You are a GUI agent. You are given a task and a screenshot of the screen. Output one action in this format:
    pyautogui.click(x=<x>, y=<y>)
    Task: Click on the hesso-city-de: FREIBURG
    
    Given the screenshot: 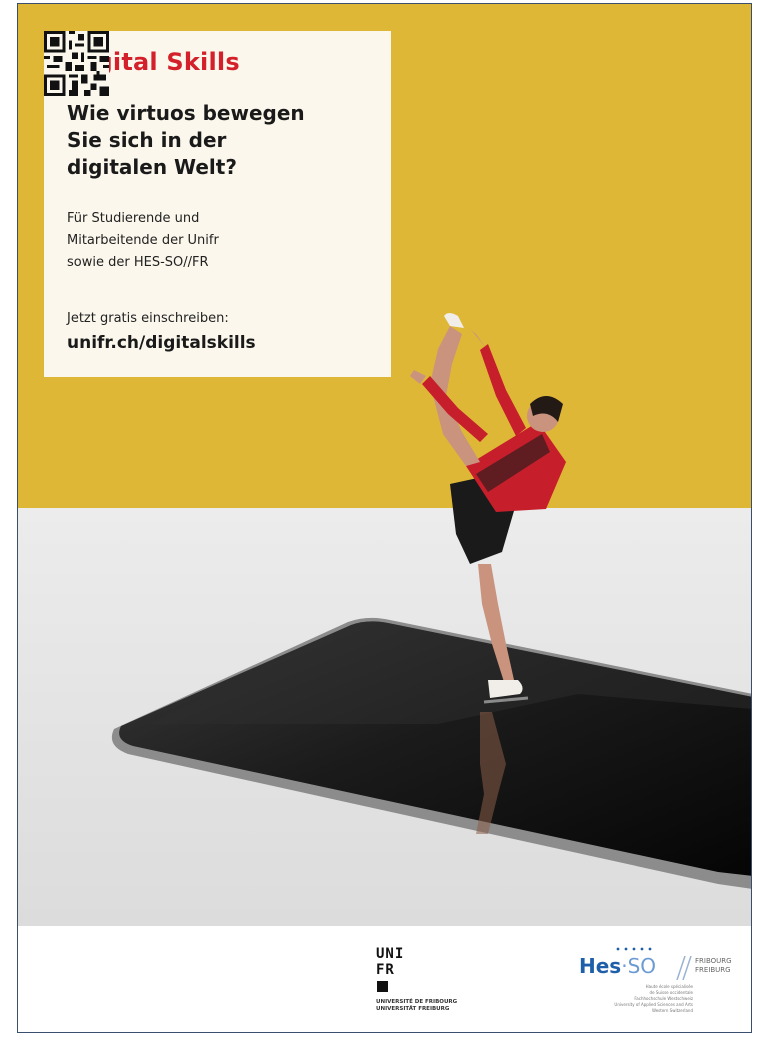 What is the action you would take?
    pyautogui.click(x=713, y=970)
    